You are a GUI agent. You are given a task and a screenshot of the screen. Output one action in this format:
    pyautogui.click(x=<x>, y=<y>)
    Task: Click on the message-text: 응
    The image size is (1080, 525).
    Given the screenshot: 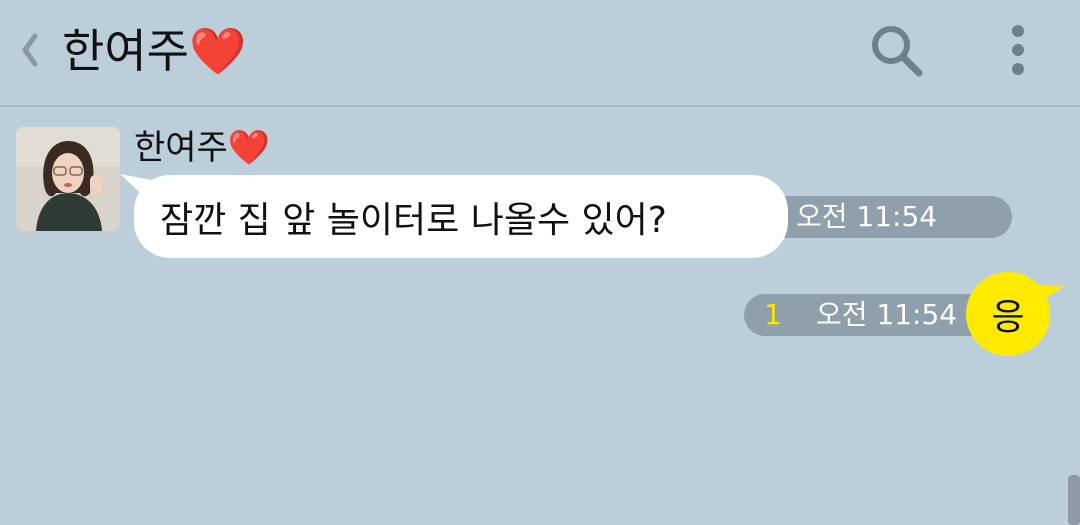 What is the action you would take?
    pyautogui.click(x=1008, y=317)
    